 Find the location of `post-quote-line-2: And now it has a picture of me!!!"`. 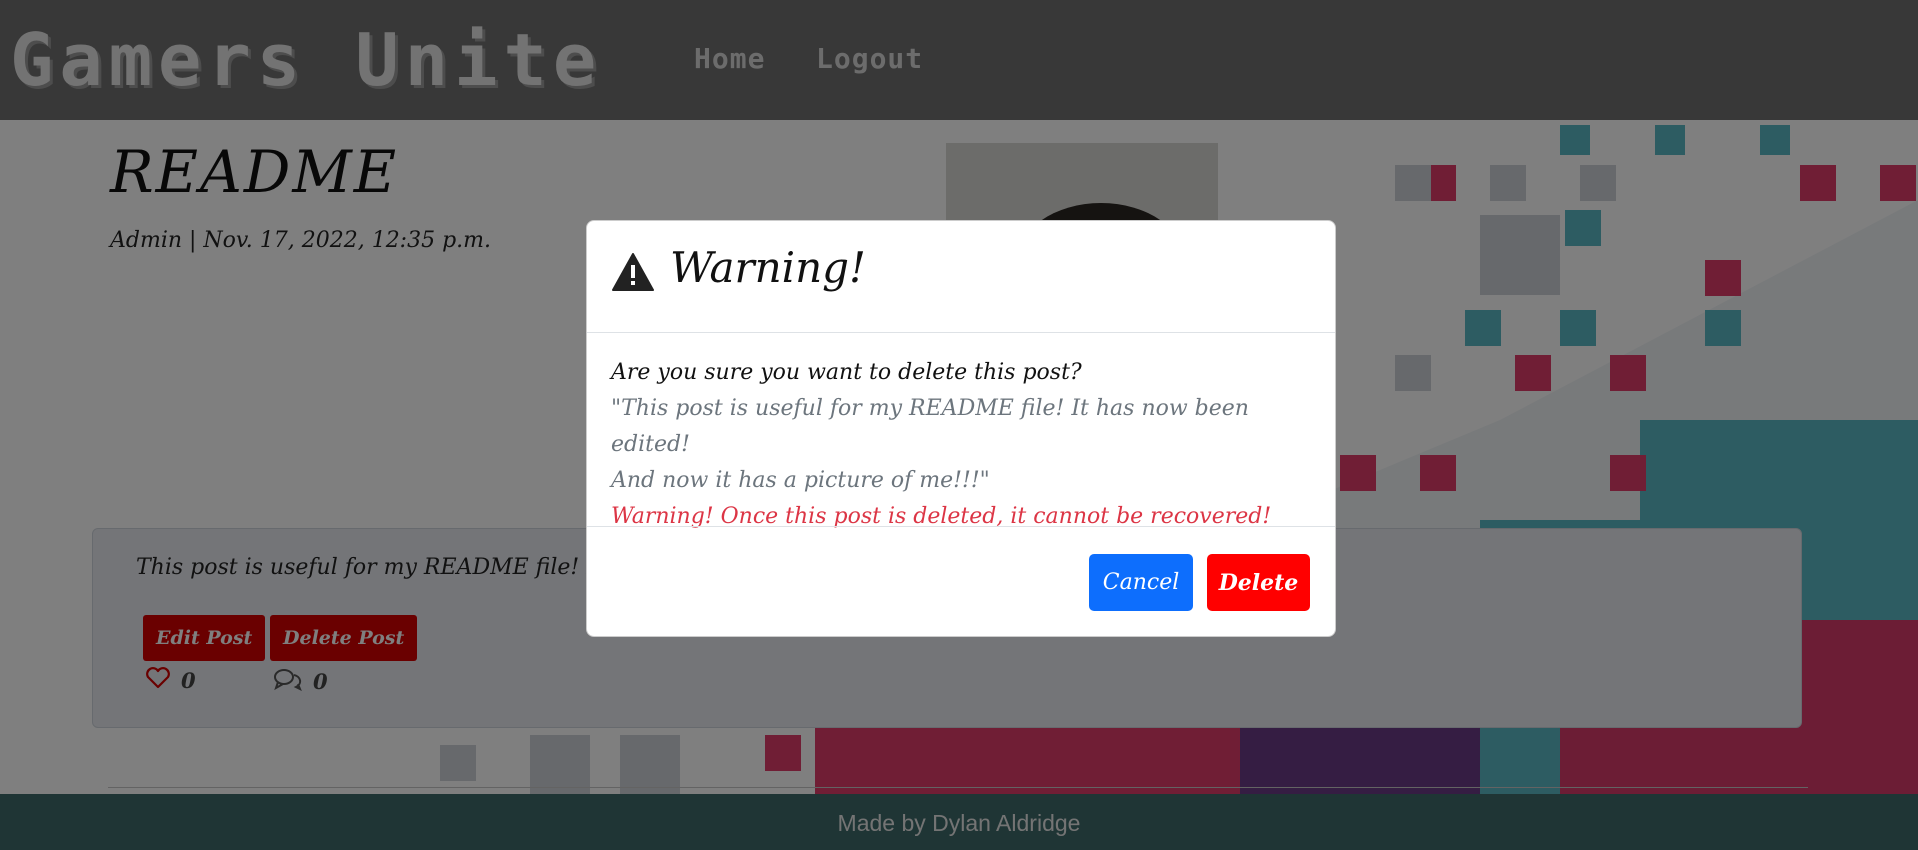

post-quote-line-2: And now it has a picture of me!!!" is located at coordinates (800, 480).